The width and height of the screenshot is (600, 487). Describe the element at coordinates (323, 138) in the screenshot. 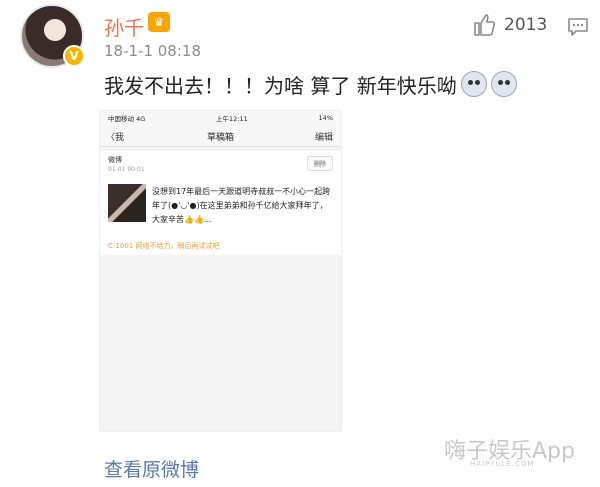

I see `edit-button: 编辑` at that location.